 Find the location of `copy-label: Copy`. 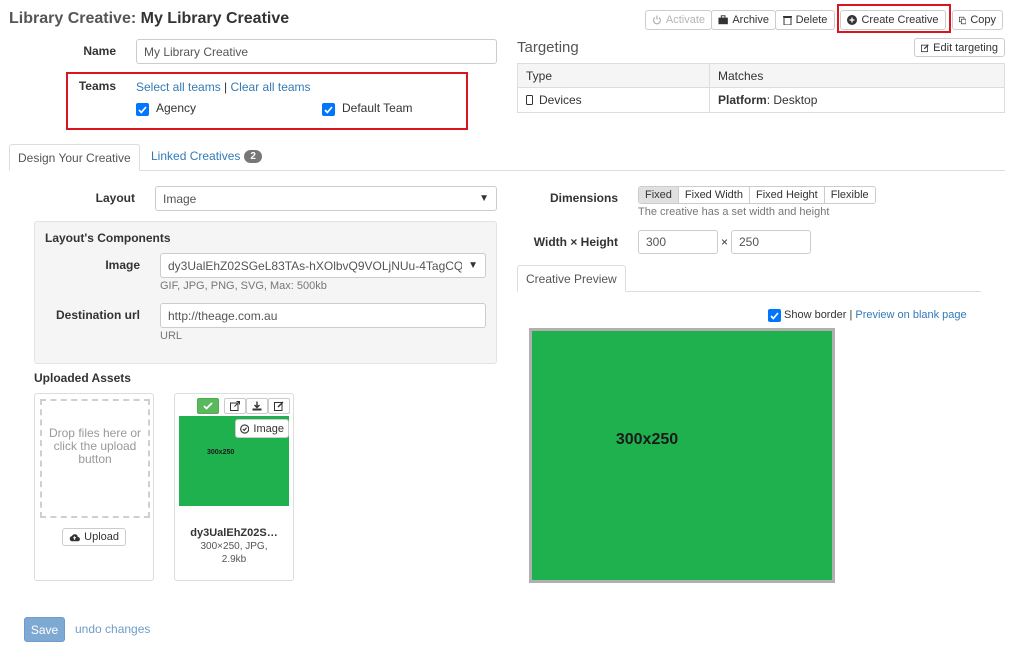

copy-label: Copy is located at coordinates (983, 20).